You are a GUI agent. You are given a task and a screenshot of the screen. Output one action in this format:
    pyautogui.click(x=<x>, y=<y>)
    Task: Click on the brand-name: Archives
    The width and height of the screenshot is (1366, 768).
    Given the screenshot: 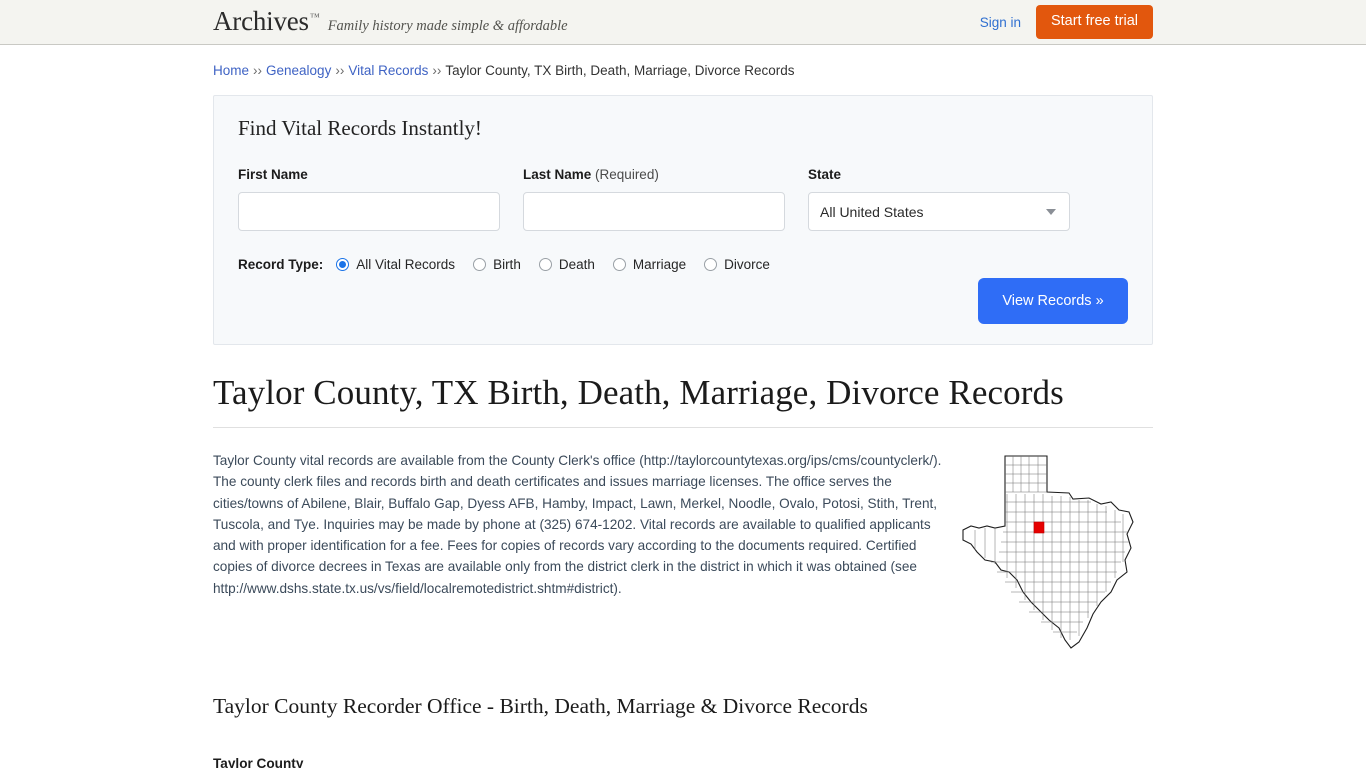 What is the action you would take?
    pyautogui.click(x=261, y=21)
    